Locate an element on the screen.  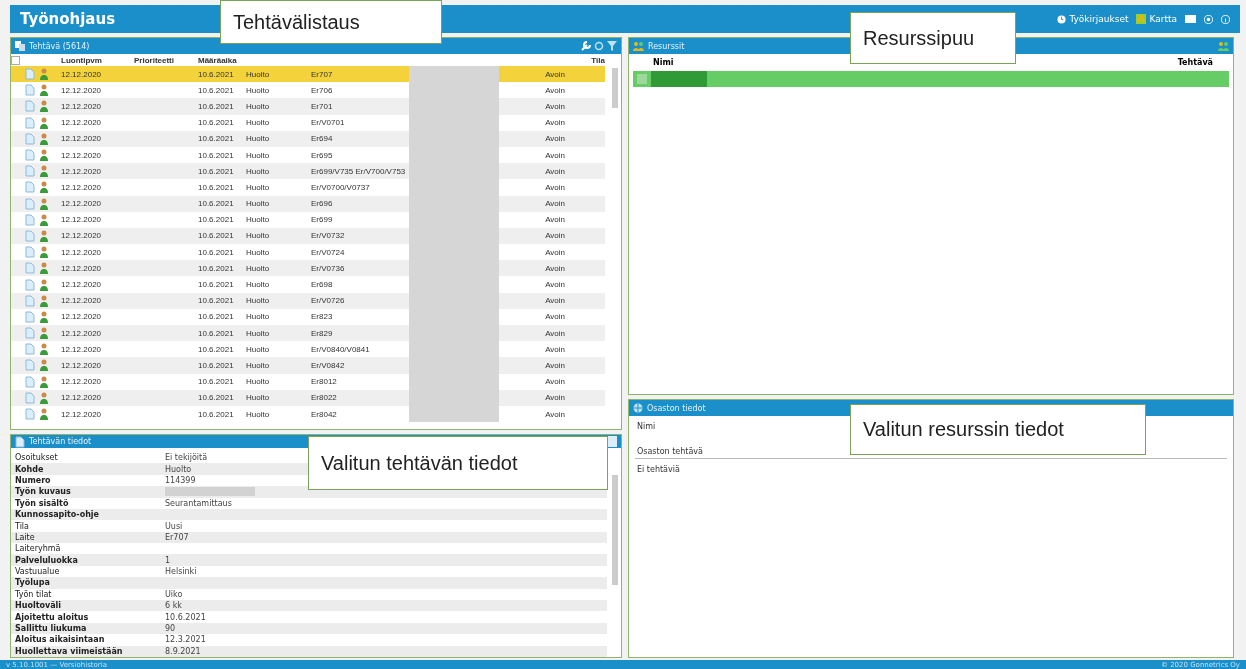
table-cell: Er/V0732 is located at coordinates (328, 236).